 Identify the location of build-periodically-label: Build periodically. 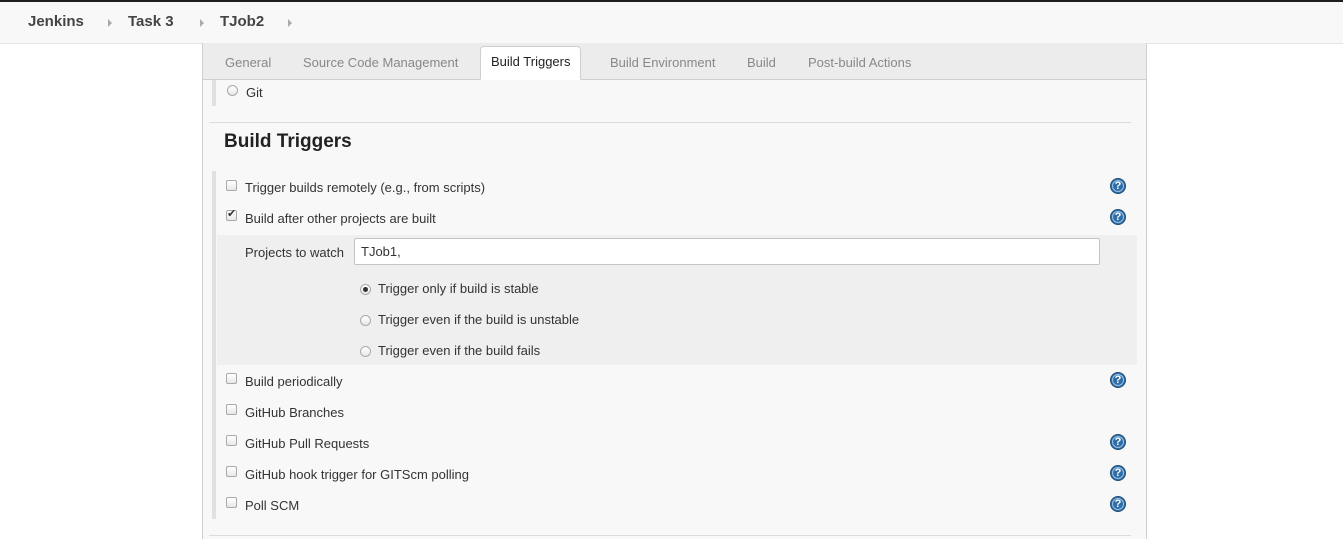
(294, 381).